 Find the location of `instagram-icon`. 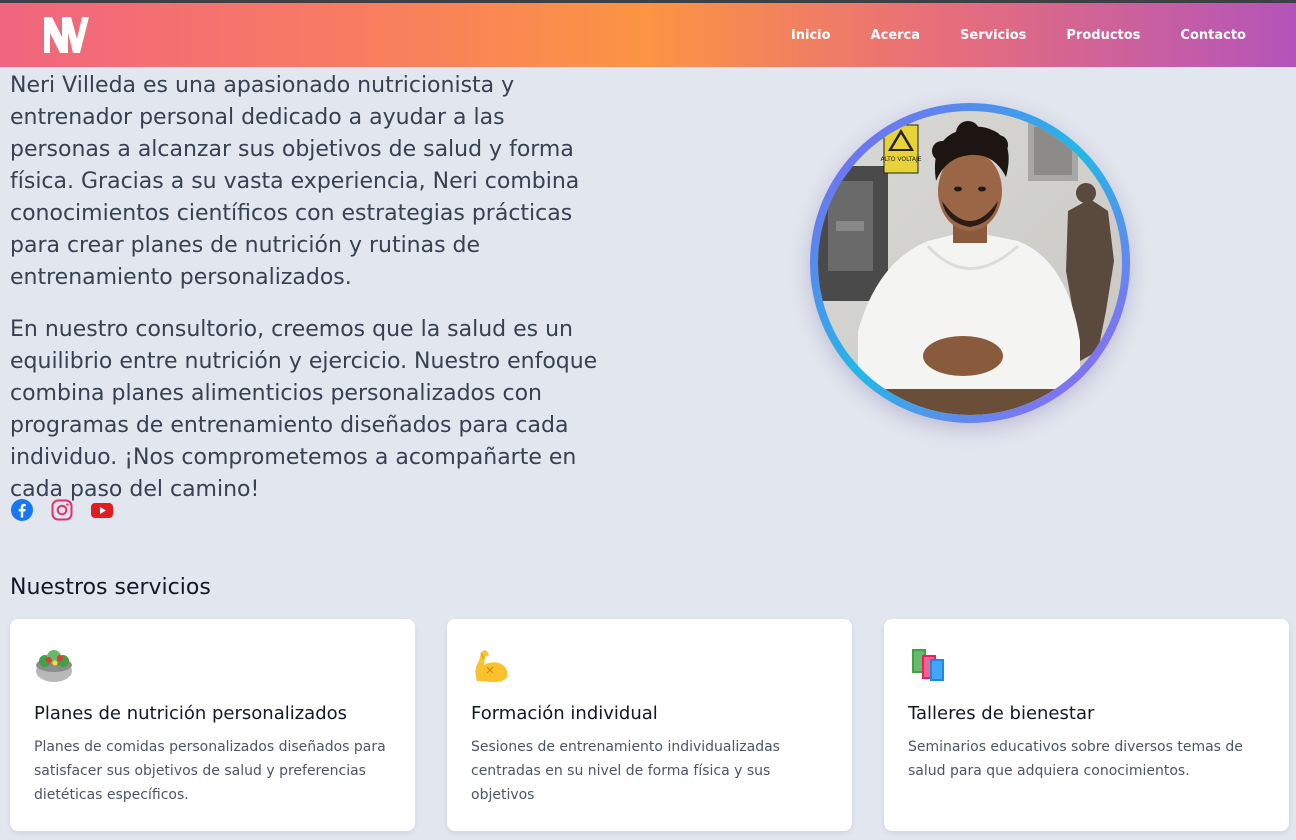

instagram-icon is located at coordinates (62, 510).